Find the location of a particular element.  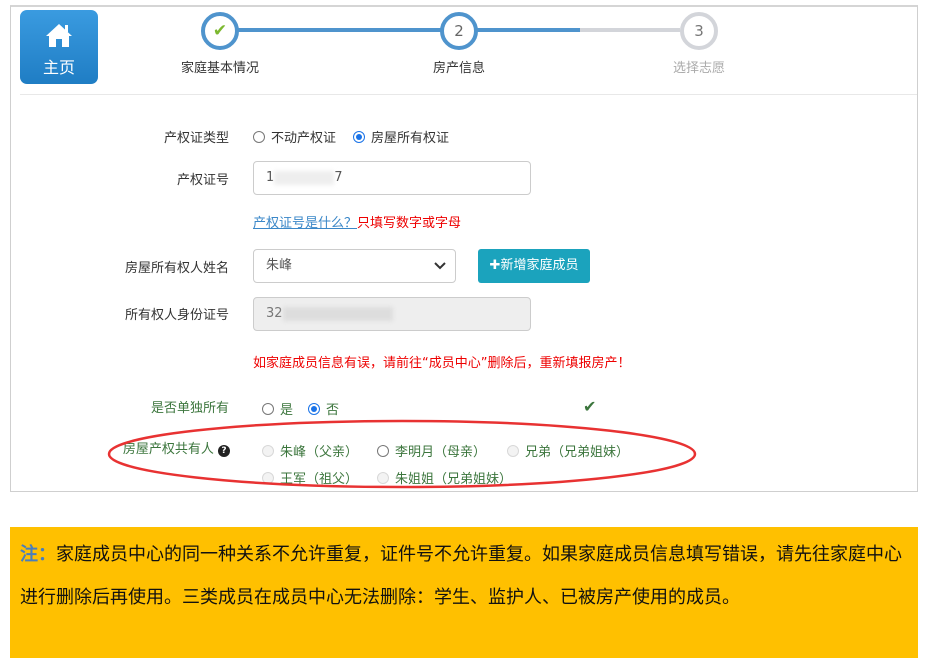

step-1-label: 家庭基本情况 is located at coordinates (219, 68).